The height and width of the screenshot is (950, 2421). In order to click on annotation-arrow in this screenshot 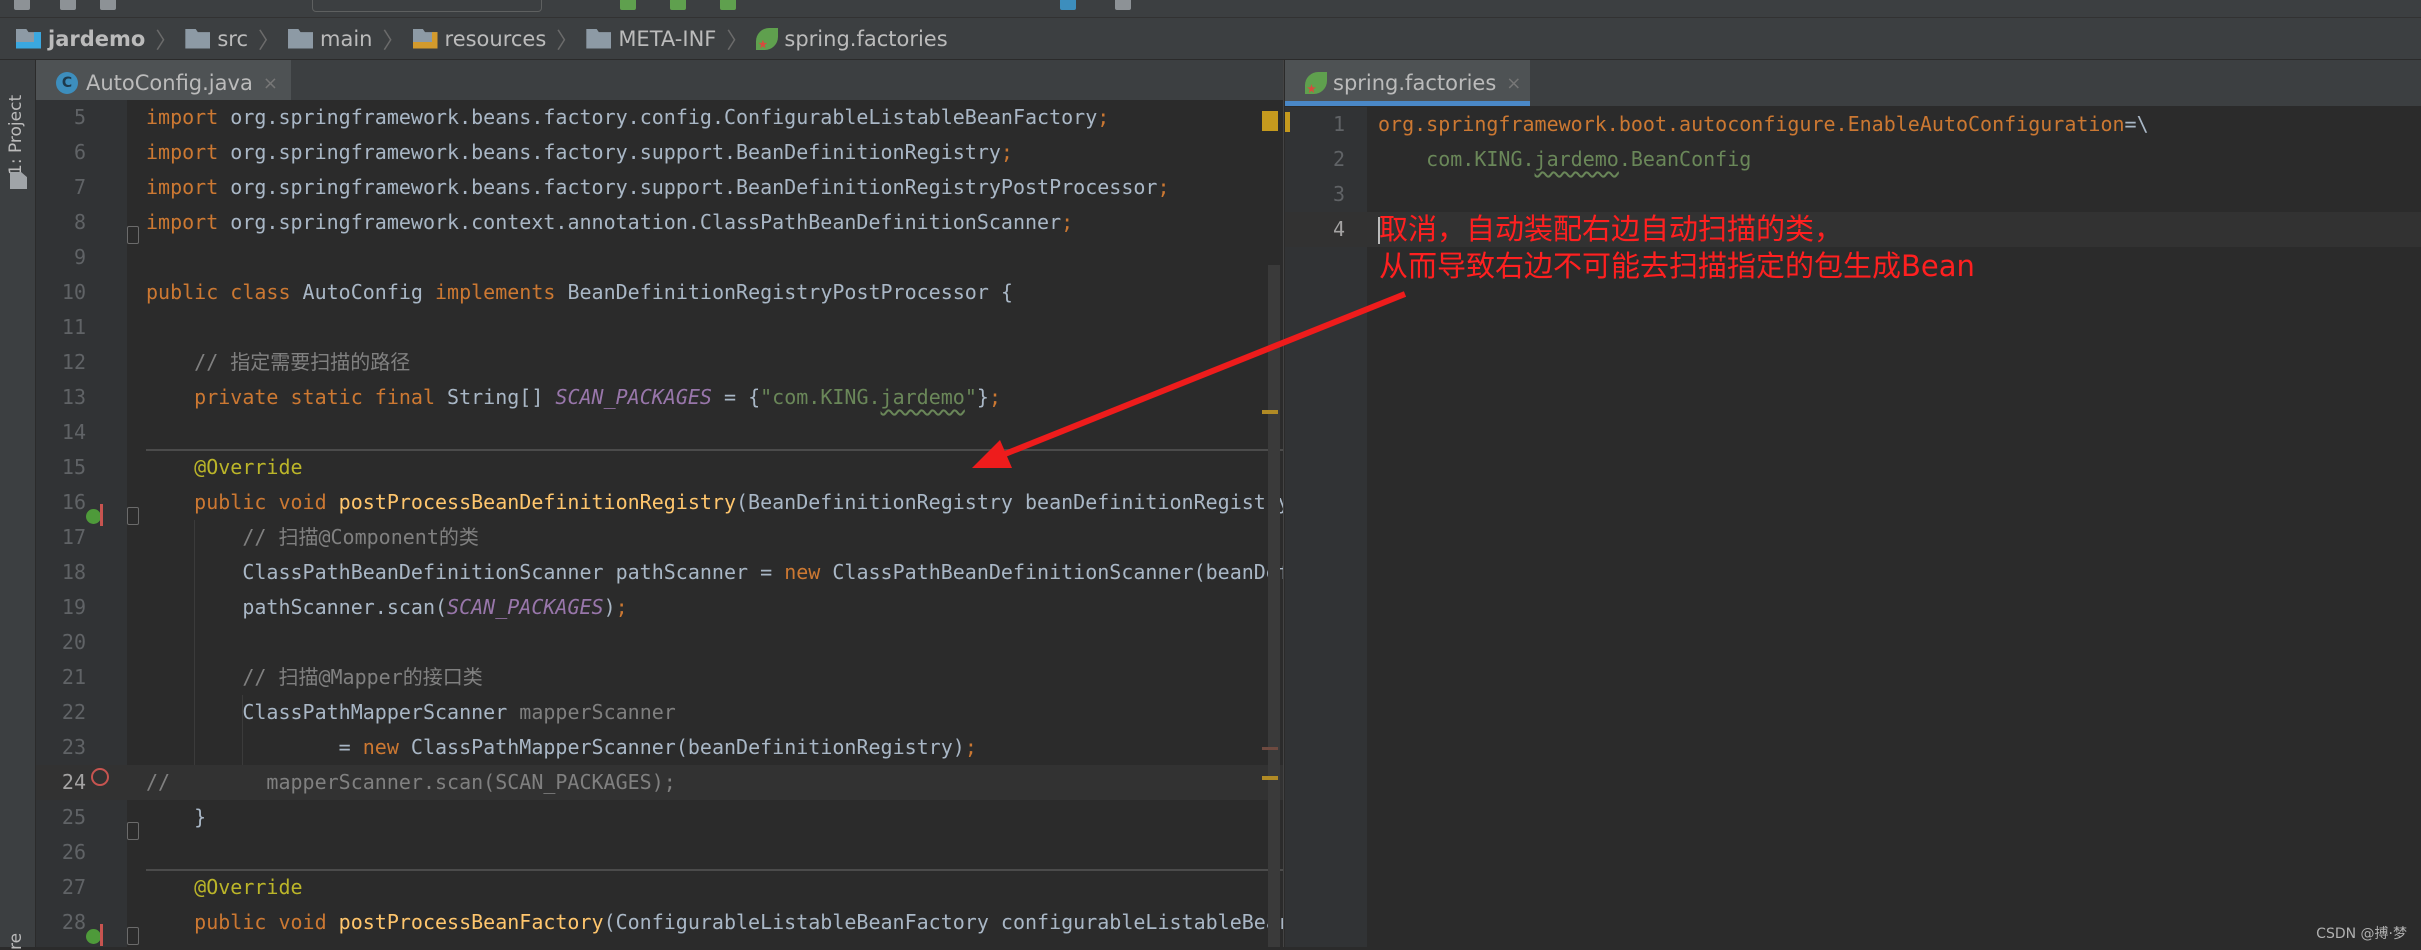, I will do `click(1189, 379)`.